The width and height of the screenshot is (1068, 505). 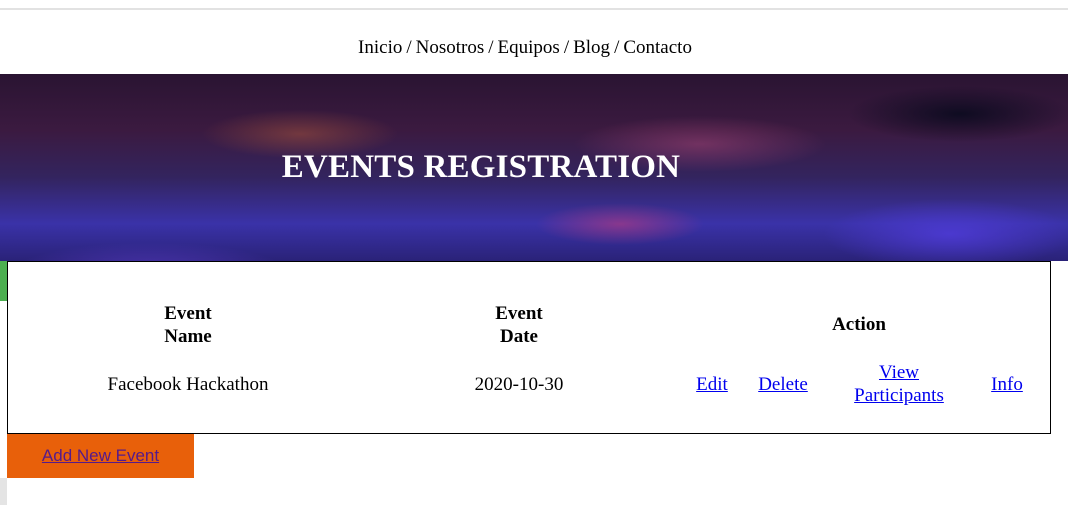 I want to click on nav-item-inicio: Inicio, so click(x=380, y=47).